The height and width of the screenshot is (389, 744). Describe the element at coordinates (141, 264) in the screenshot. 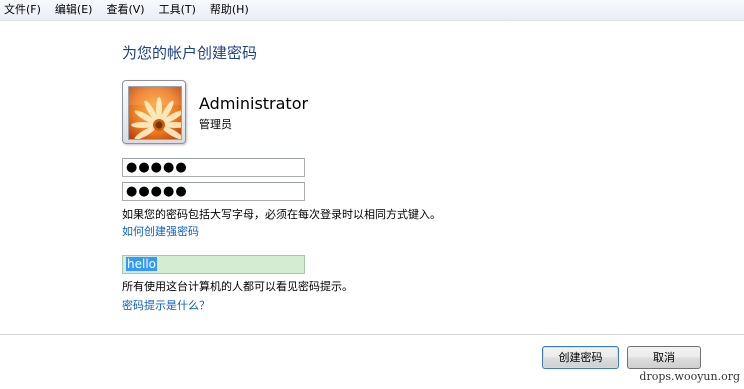

I see `password-hint-value: hello` at that location.